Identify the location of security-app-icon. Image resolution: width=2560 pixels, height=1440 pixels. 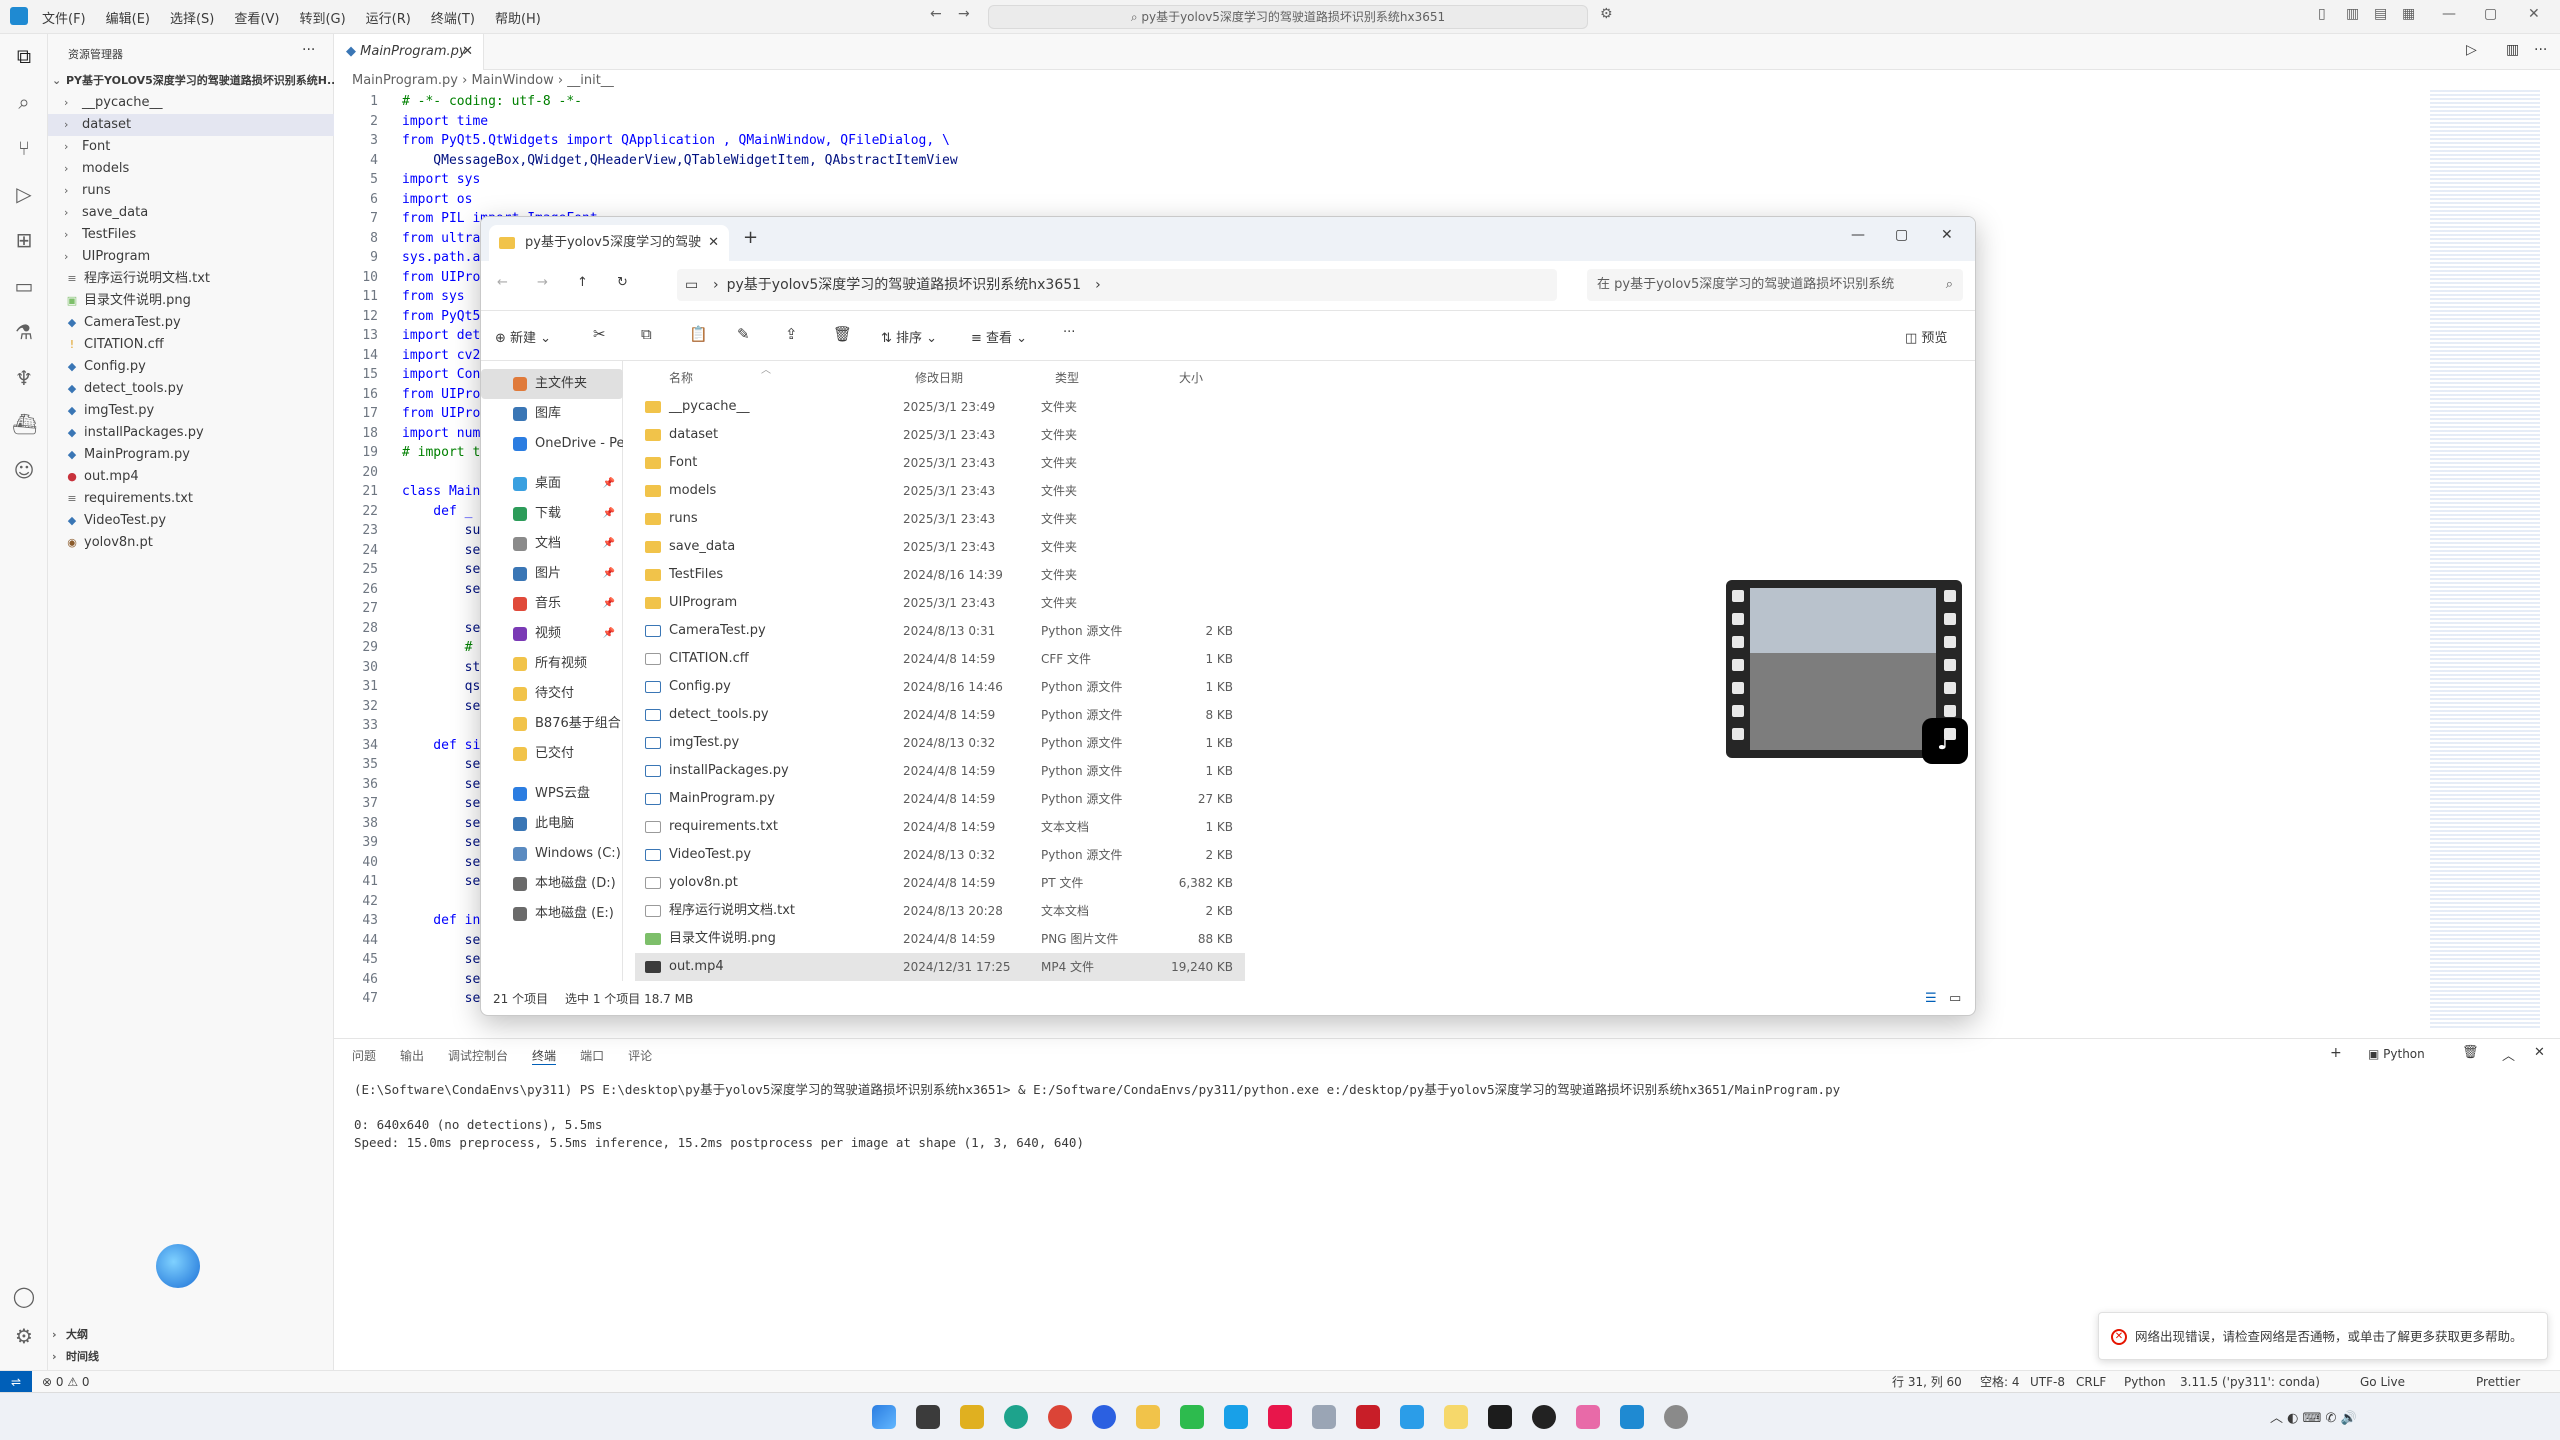
(972, 1417).